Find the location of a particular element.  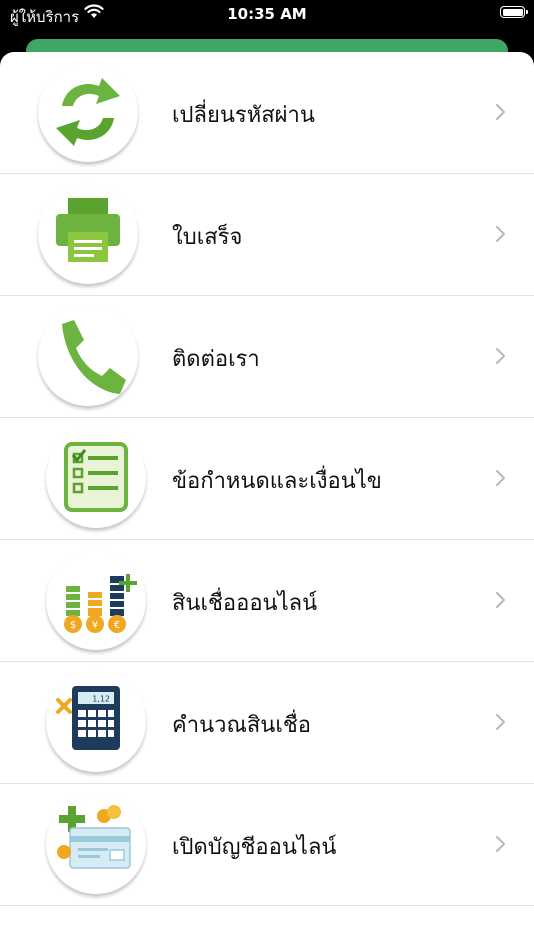

menu-item-open-account: เปิดบัญชีออนไลน์ is located at coordinates (267, 845).